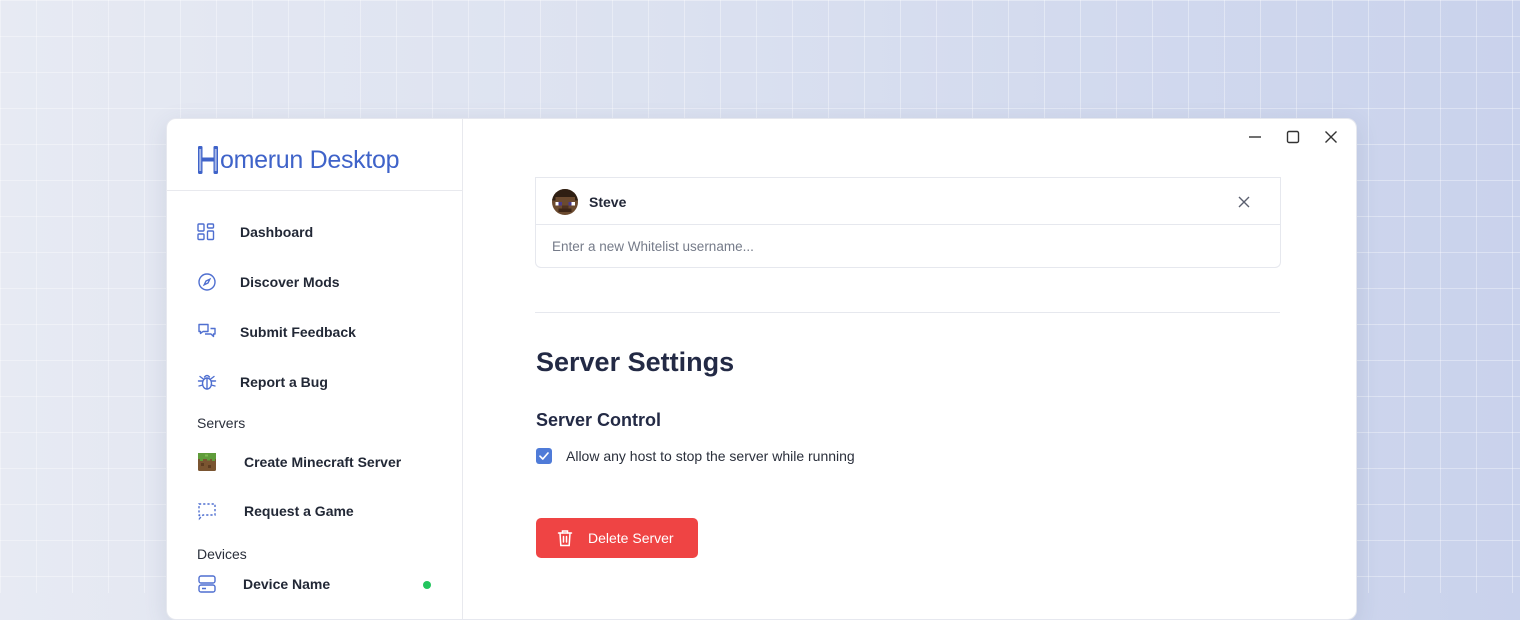  What do you see at coordinates (427, 585) in the screenshot?
I see `device-status-dot` at bounding box center [427, 585].